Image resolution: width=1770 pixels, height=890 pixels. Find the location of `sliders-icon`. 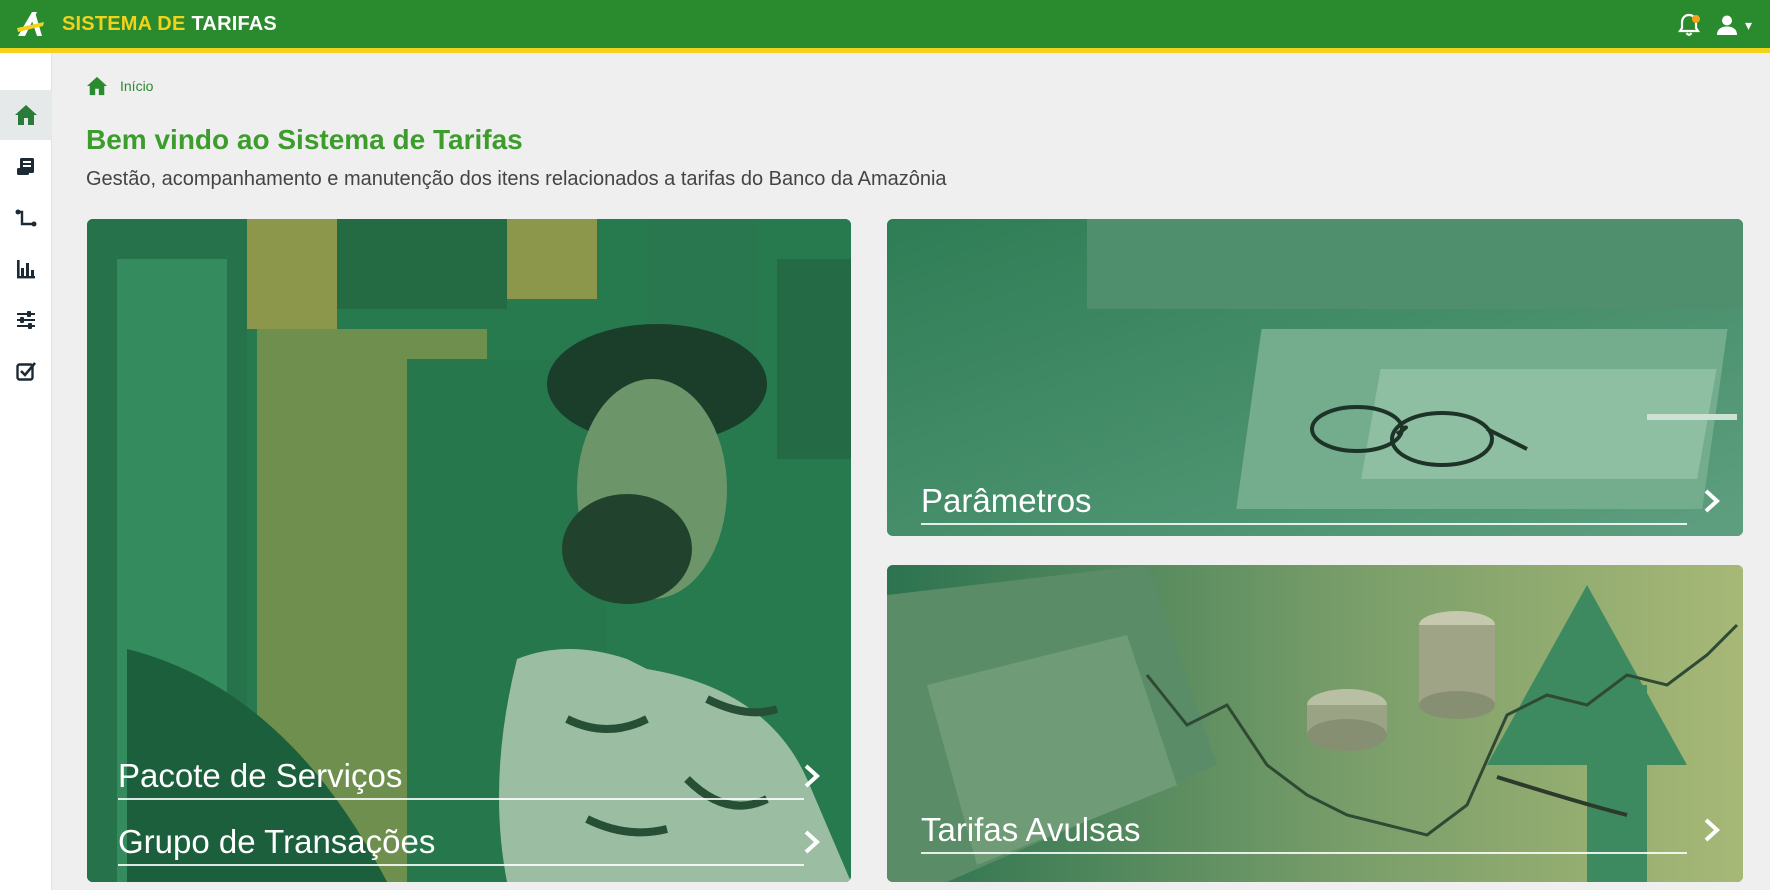

sliders-icon is located at coordinates (26, 320).